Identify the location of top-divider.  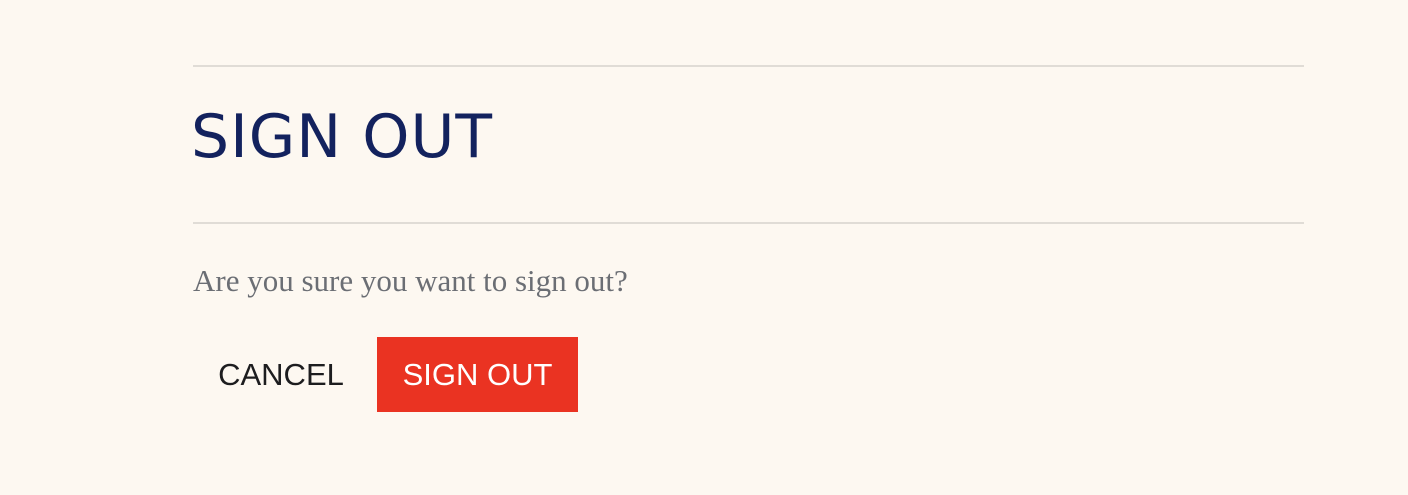
(748, 66).